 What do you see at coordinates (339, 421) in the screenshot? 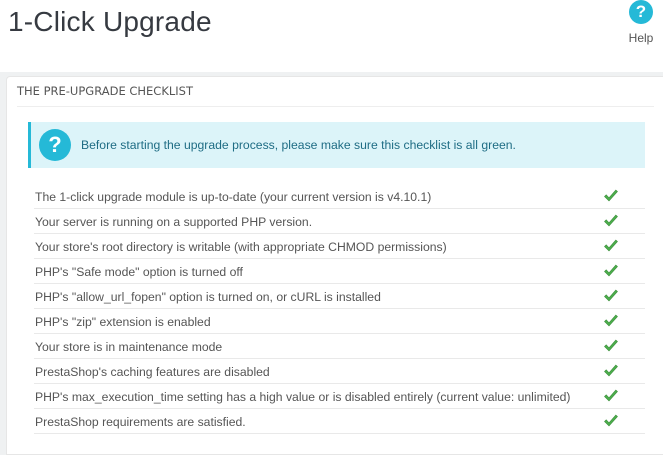
I see `checklist-row: PrestaShop requirements are satisfied.` at bounding box center [339, 421].